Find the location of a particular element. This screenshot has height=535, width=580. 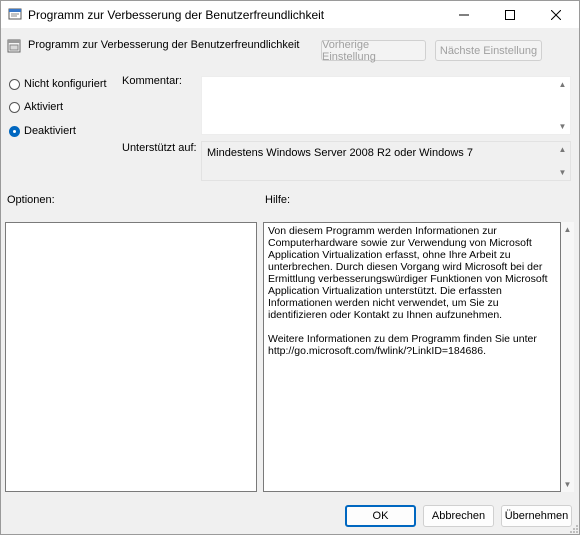

maximize-button is located at coordinates (510, 14).